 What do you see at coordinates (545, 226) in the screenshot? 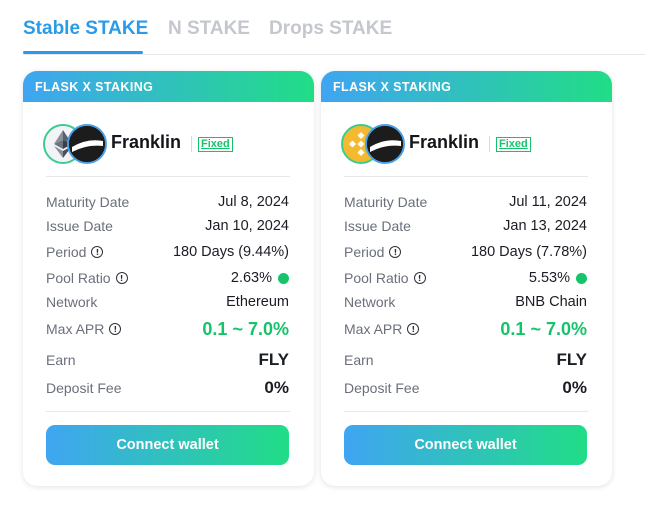
I see `issue-date-value: Jan 13, 2024` at bounding box center [545, 226].